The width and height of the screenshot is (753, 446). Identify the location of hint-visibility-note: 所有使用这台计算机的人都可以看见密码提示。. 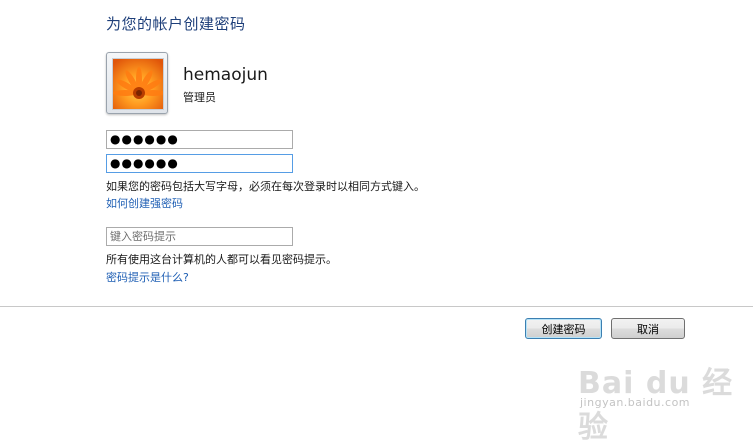
(221, 259).